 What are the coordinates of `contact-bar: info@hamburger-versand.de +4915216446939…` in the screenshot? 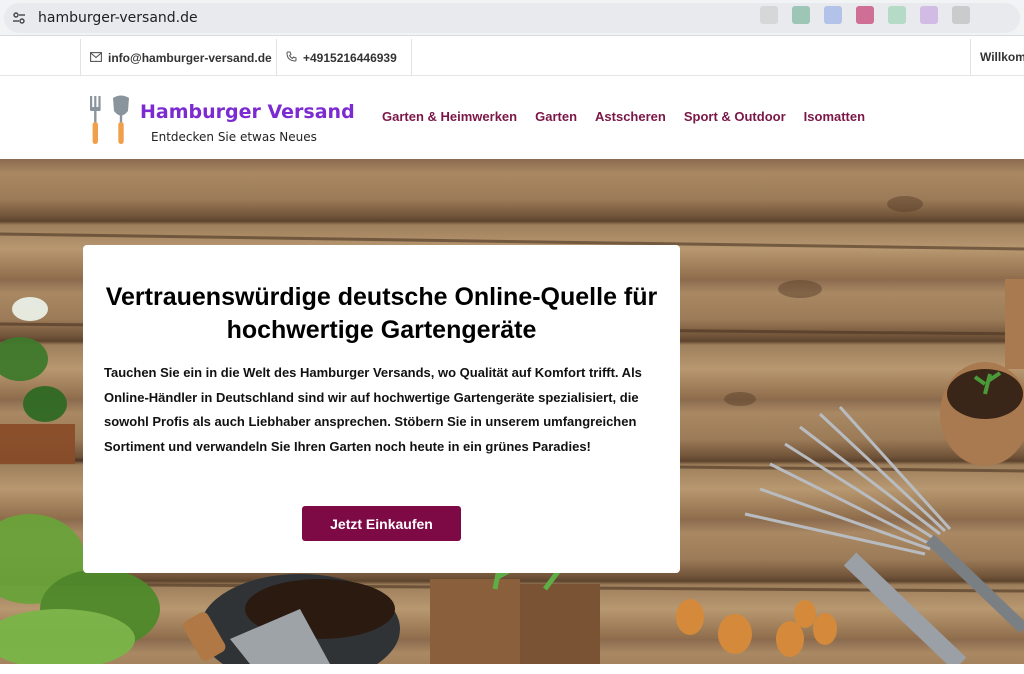 It's located at (512, 57).